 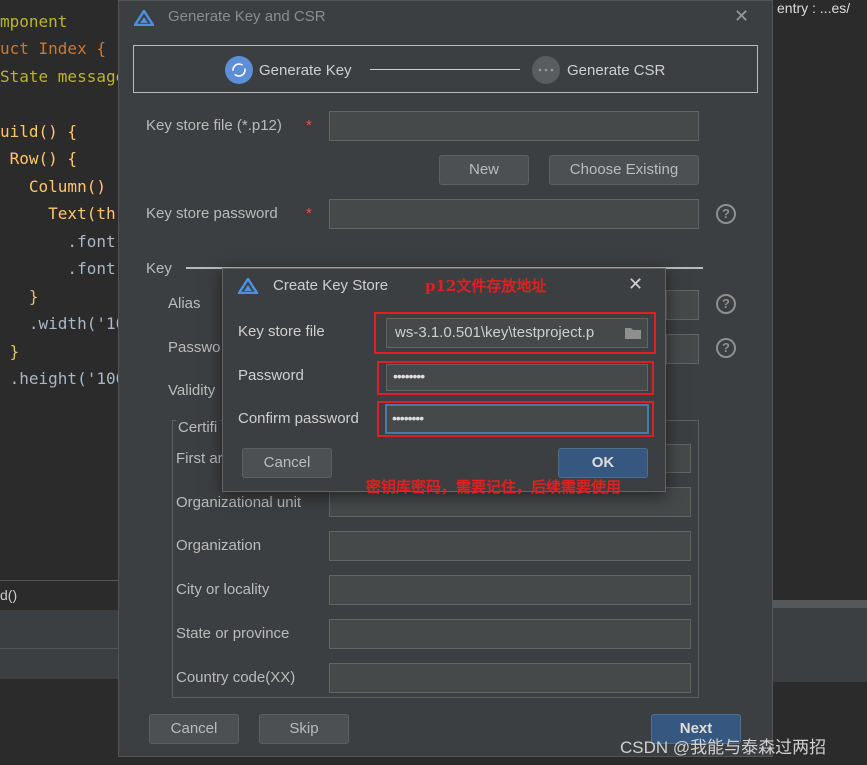 What do you see at coordinates (239, 70) in the screenshot?
I see `generate-key-step-icon` at bounding box center [239, 70].